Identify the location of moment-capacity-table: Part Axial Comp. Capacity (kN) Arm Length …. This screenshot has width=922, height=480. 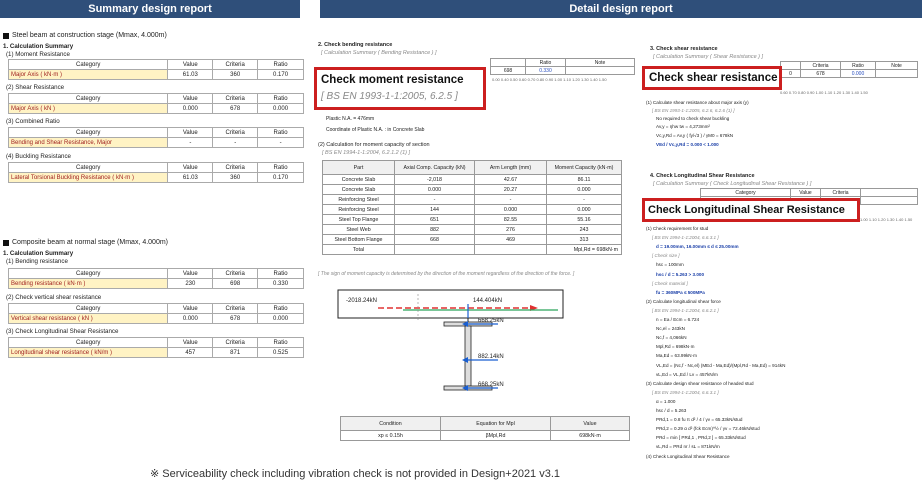
(472, 207).